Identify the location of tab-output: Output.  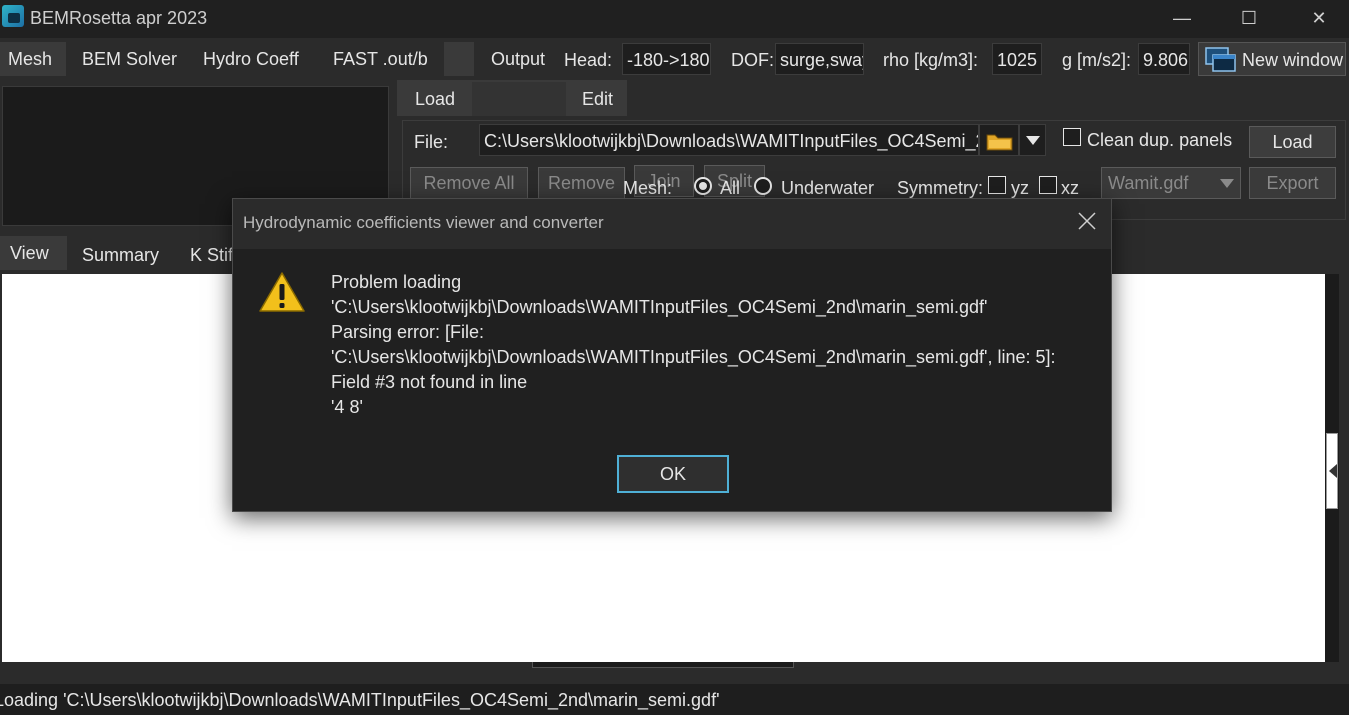
(521, 59).